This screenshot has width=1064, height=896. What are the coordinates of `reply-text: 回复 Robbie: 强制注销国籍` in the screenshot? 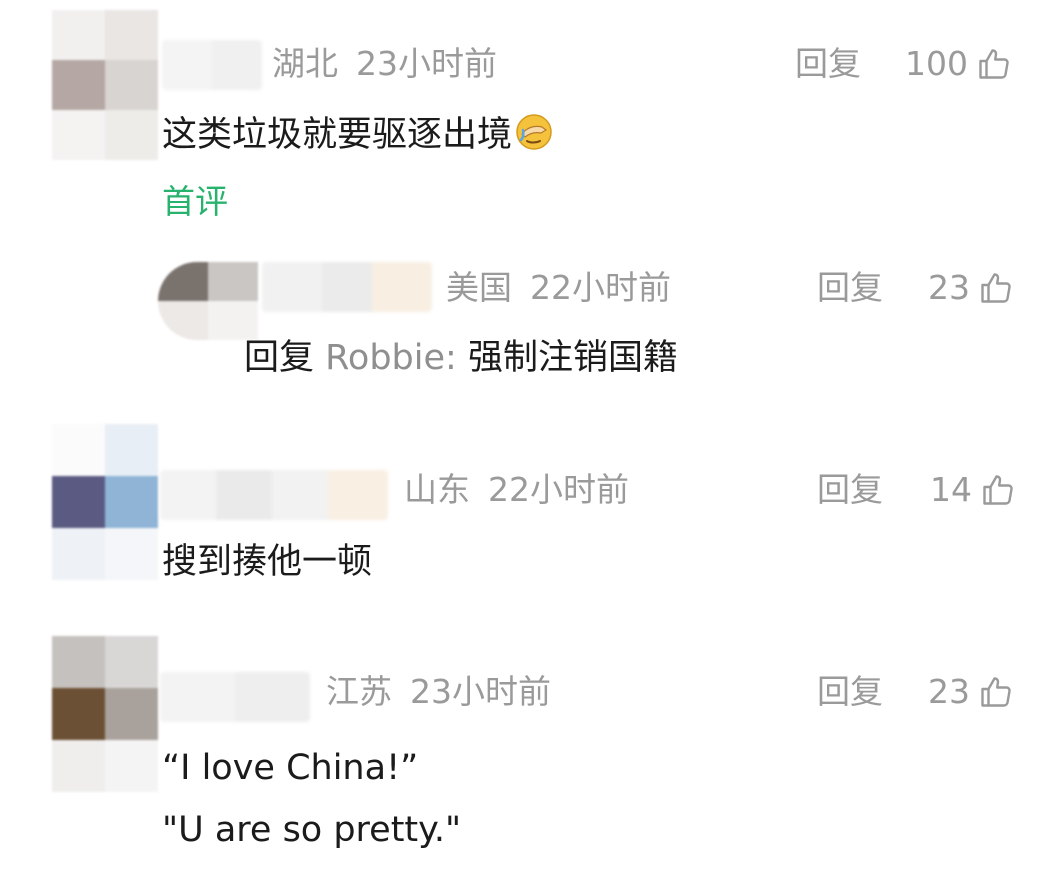 It's located at (461, 358).